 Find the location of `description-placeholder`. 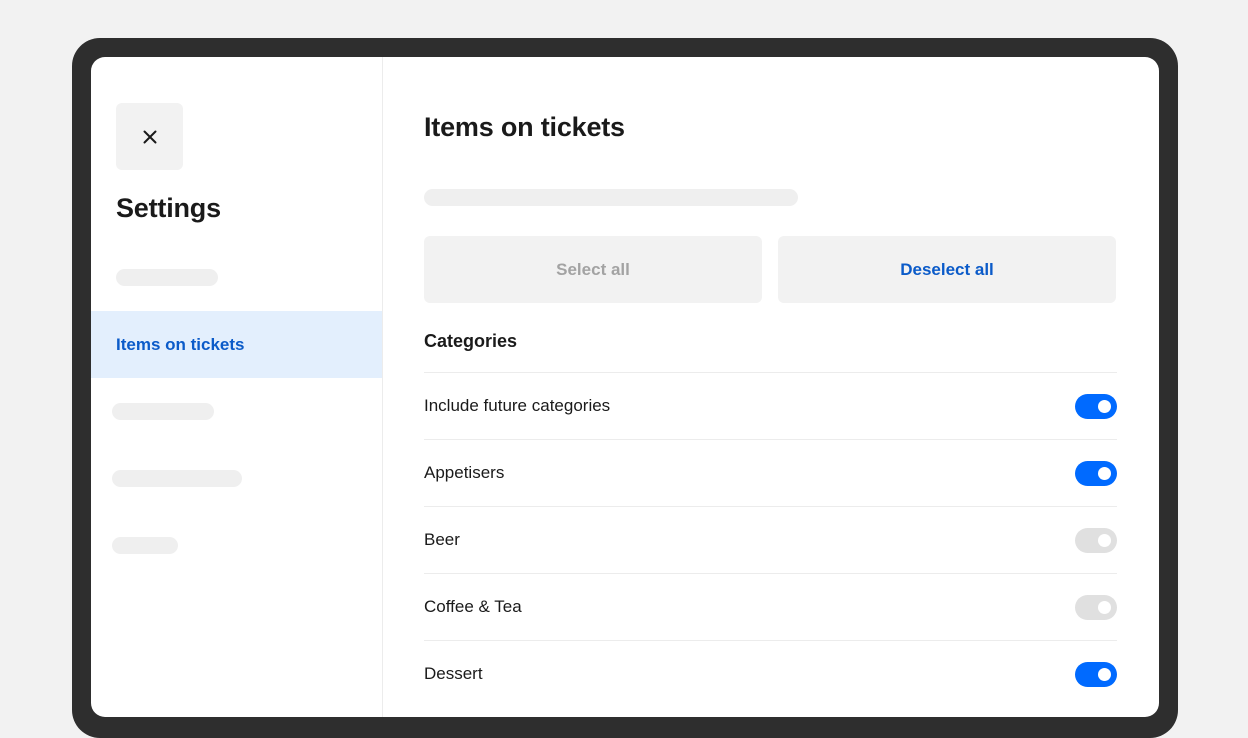

description-placeholder is located at coordinates (611, 197).